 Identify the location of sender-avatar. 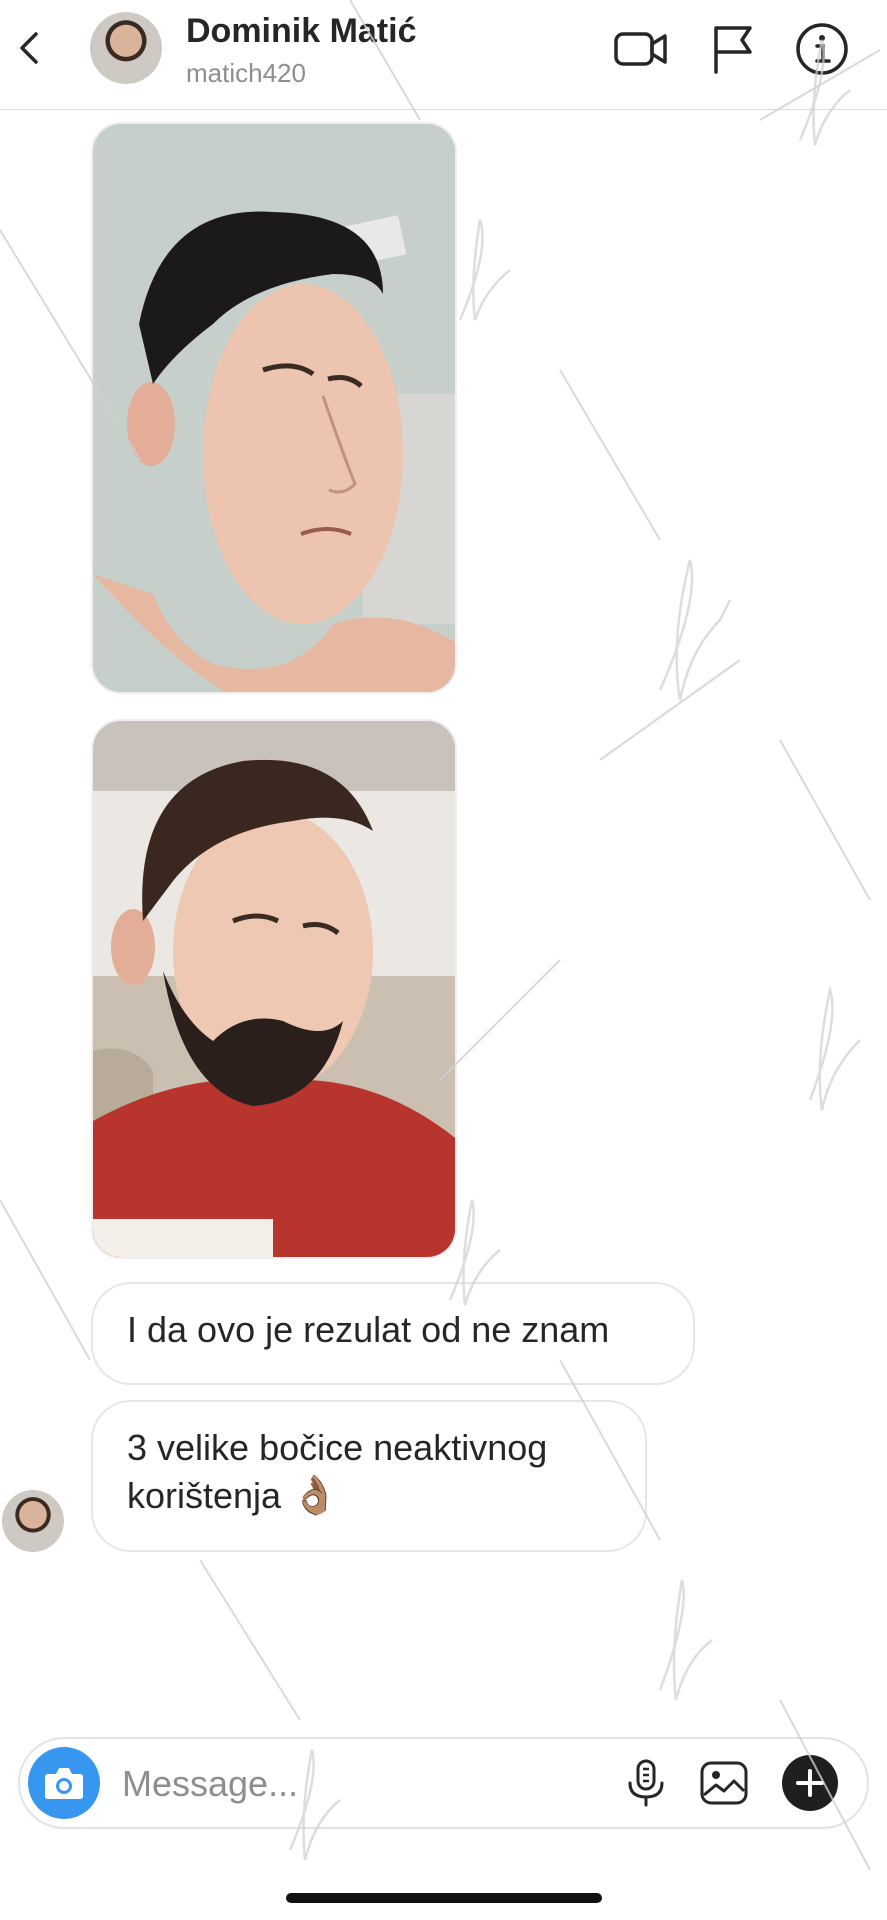
(33, 1521).